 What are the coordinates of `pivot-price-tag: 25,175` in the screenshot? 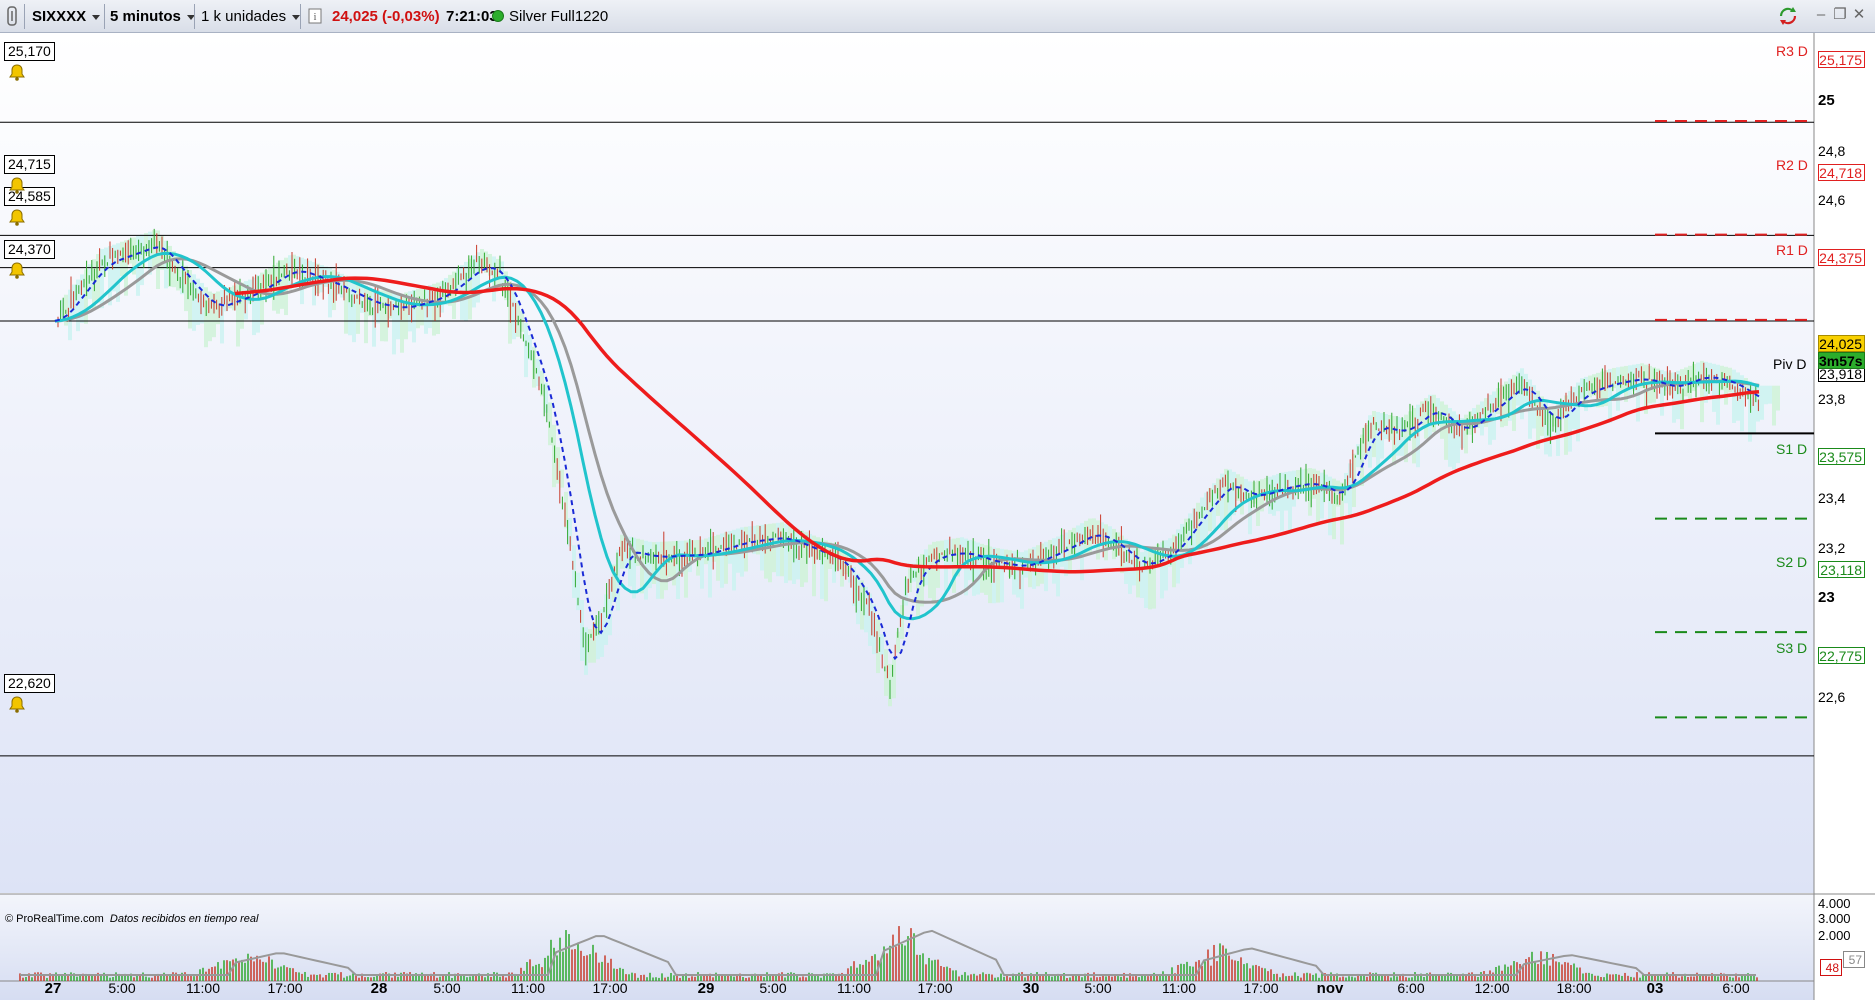 It's located at (1841, 59).